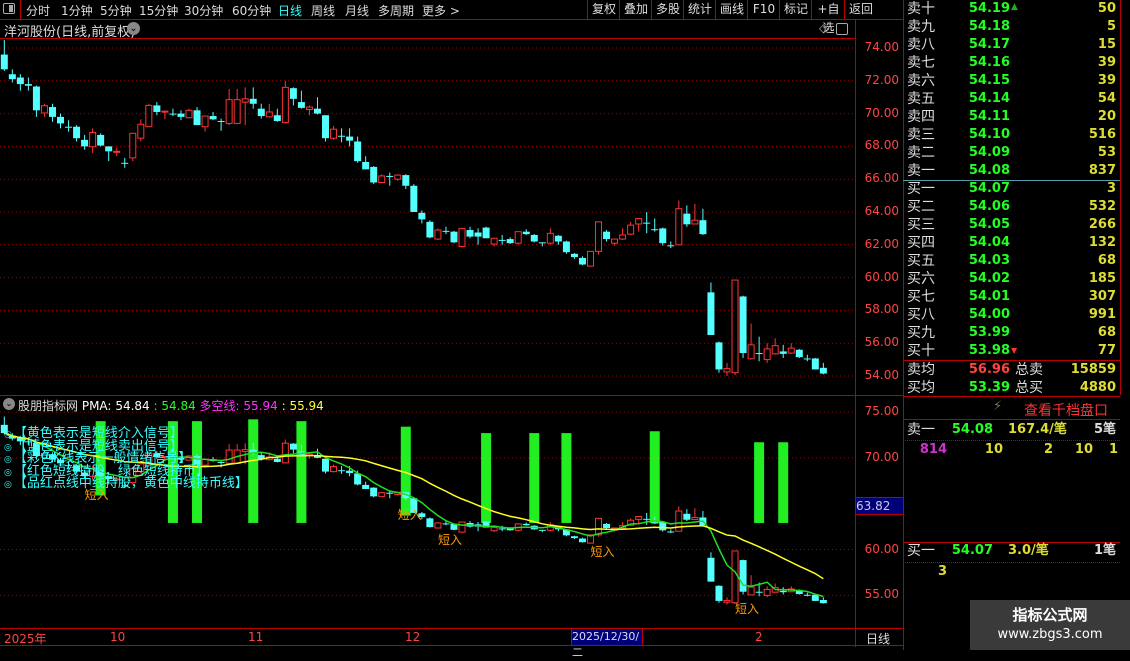 Image resolution: width=1130 pixels, height=661 pixels. Describe the element at coordinates (25, 639) in the screenshot. I see `date-label-year: 2025年` at that location.